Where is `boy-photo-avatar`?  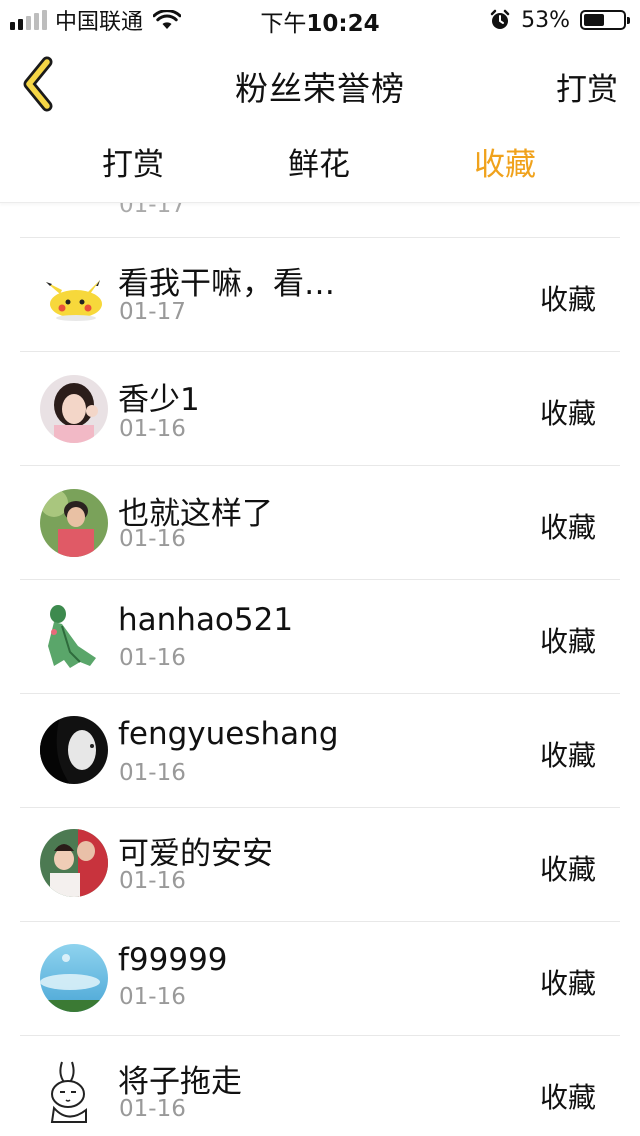
boy-photo-avatar is located at coordinates (74, 523).